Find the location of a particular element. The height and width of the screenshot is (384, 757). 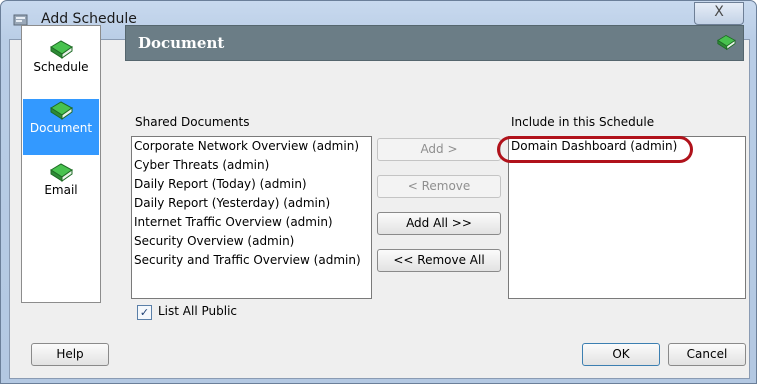

sidebar-item-label: Document is located at coordinates (61, 128).